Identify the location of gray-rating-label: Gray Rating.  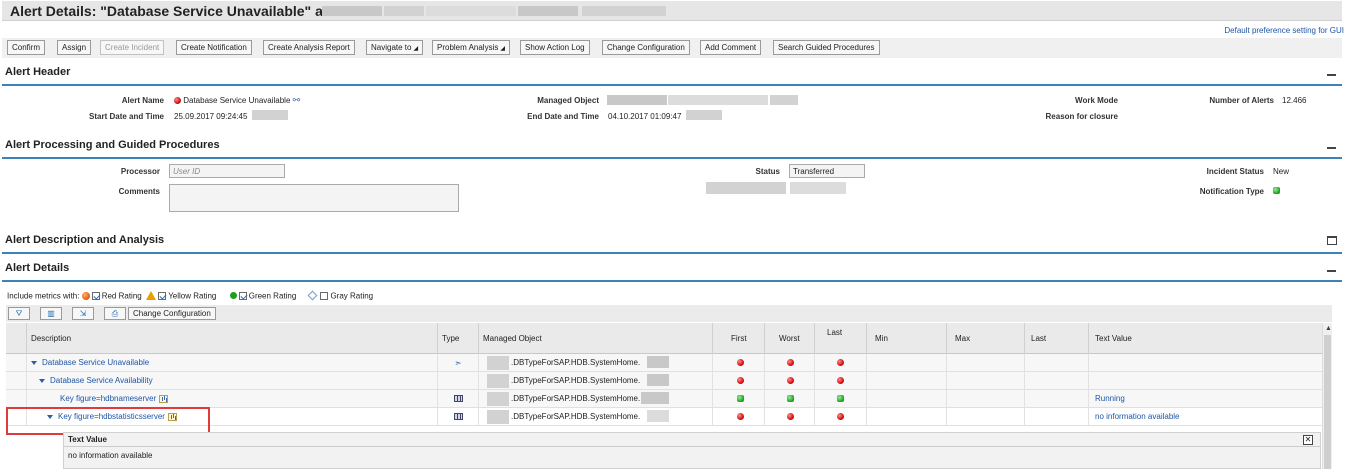
(352, 296).